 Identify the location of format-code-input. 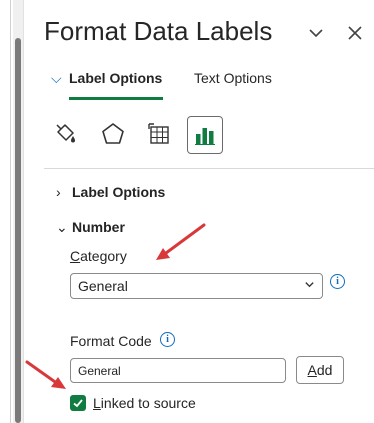
(178, 370).